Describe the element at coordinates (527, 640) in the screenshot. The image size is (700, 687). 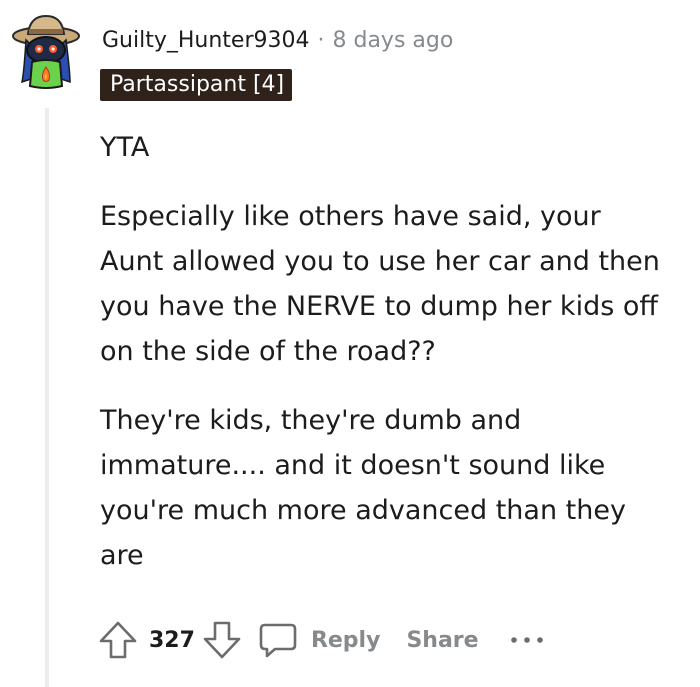
I see `ellipsis-icon` at that location.